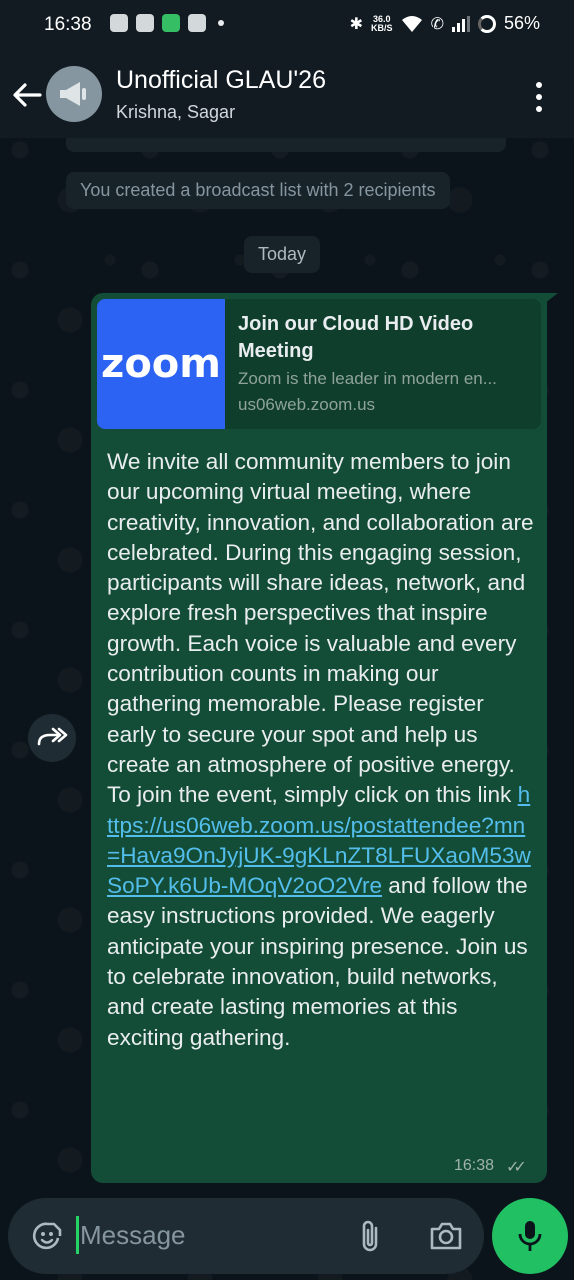 This screenshot has height=1280, width=574. Describe the element at coordinates (371, 1236) in the screenshot. I see `attach-clip-icon` at that location.